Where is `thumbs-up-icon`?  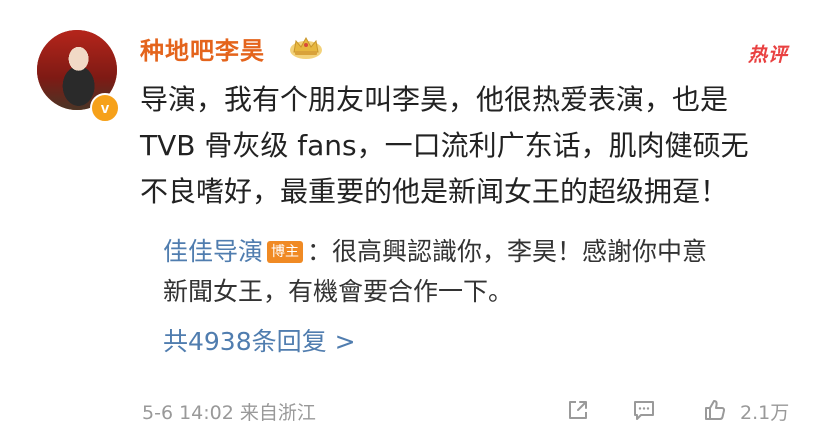
thumbs-up-icon is located at coordinates (715, 410).